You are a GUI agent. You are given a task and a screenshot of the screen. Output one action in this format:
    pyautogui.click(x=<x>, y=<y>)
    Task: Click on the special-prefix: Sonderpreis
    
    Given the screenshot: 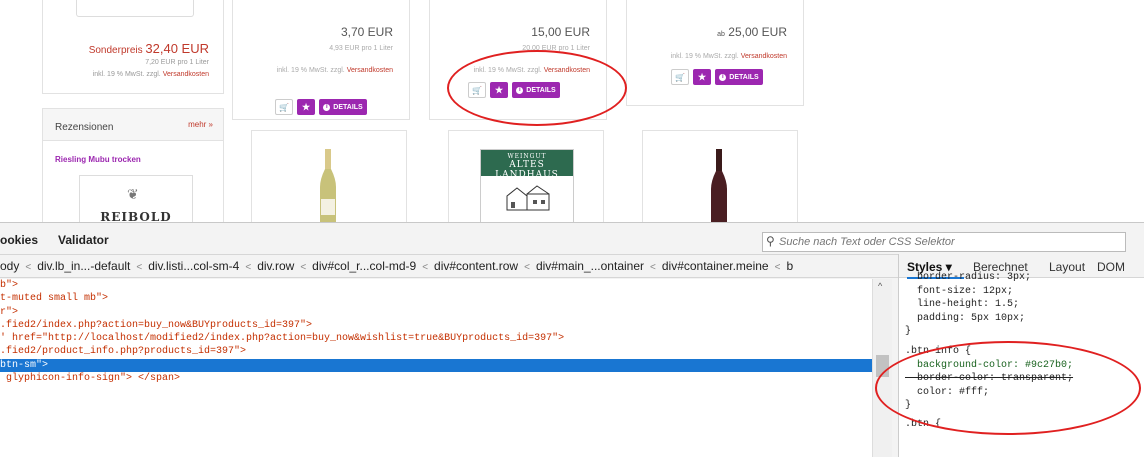 What is the action you would take?
    pyautogui.click(x=115, y=50)
    